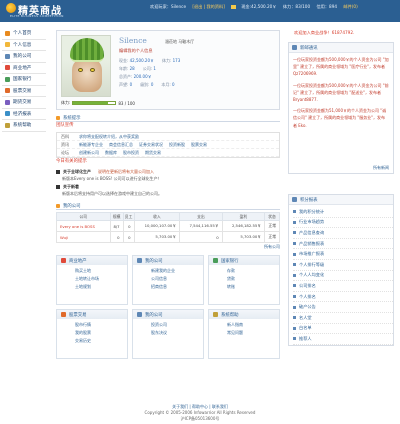 The height and width of the screenshot is (424, 400). What do you see at coordinates (24, 80) in the screenshot?
I see `sidebar-item: 国家银行` at bounding box center [24, 80].